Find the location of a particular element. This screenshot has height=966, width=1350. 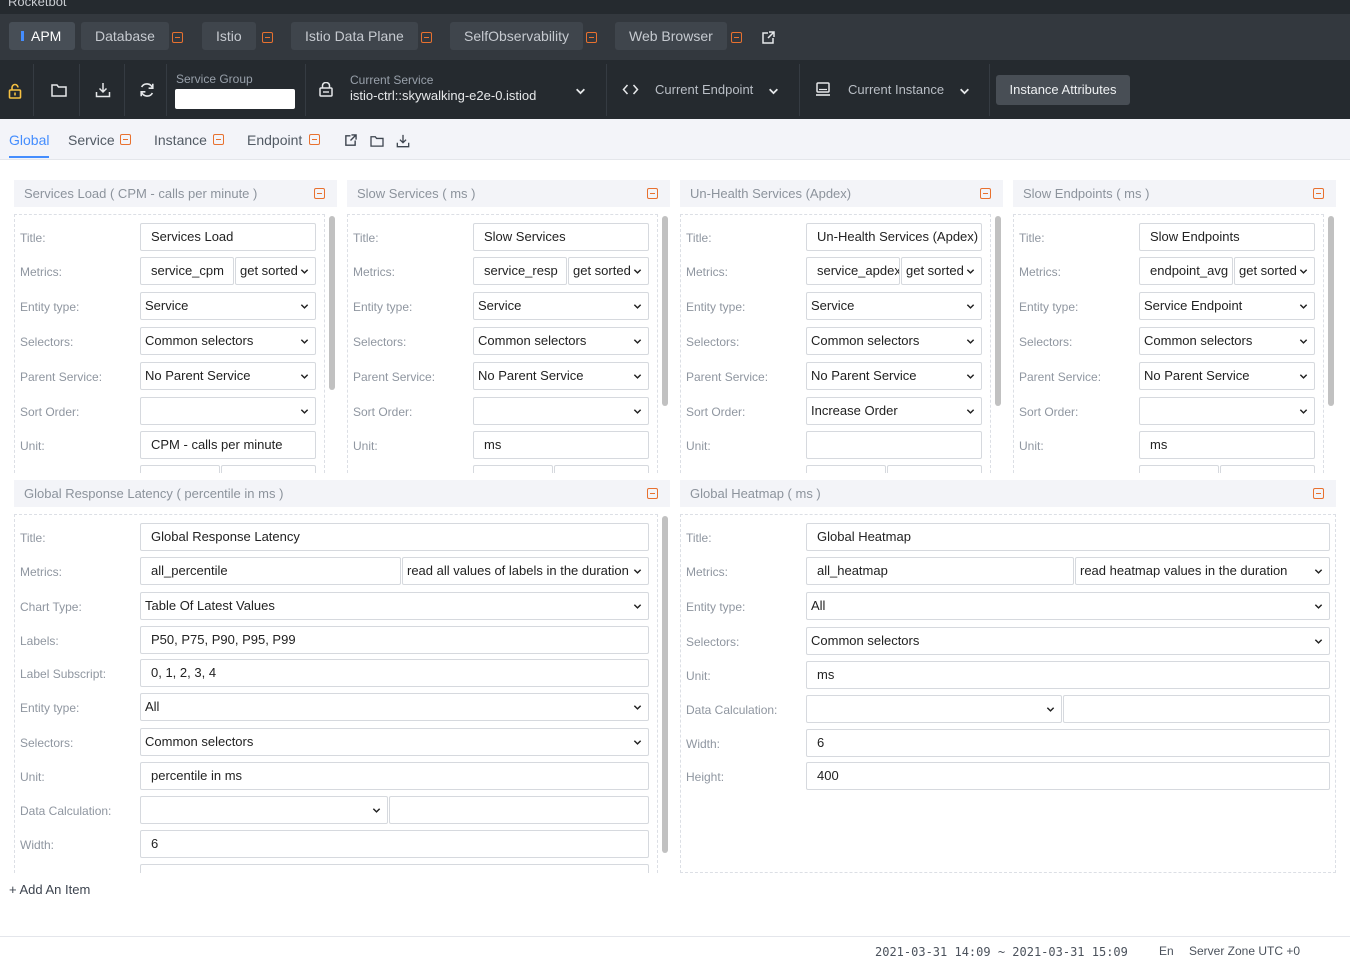

metrics-input: service_resp is located at coordinates (520, 271).